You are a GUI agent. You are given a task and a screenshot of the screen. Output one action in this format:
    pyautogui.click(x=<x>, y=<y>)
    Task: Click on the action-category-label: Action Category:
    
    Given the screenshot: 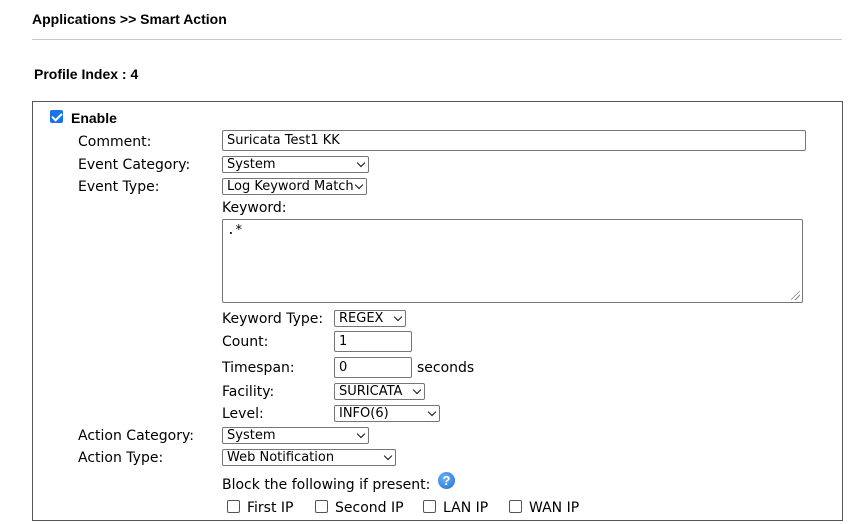 What is the action you would take?
    pyautogui.click(x=136, y=436)
    